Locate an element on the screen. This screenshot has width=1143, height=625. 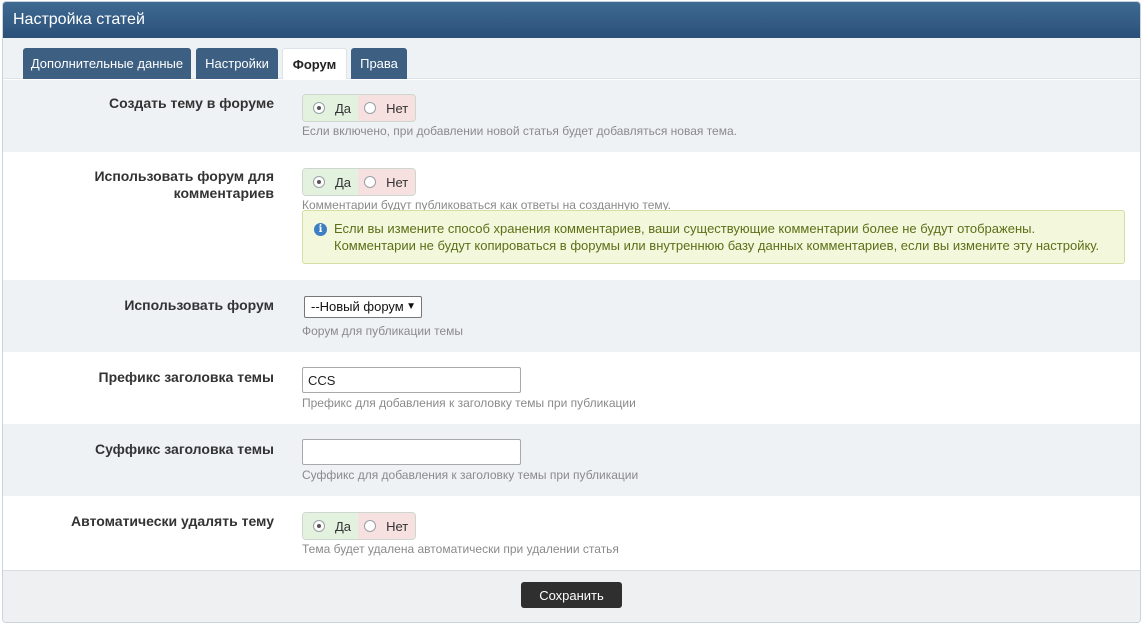
tab-rights: Права is located at coordinates (379, 63).